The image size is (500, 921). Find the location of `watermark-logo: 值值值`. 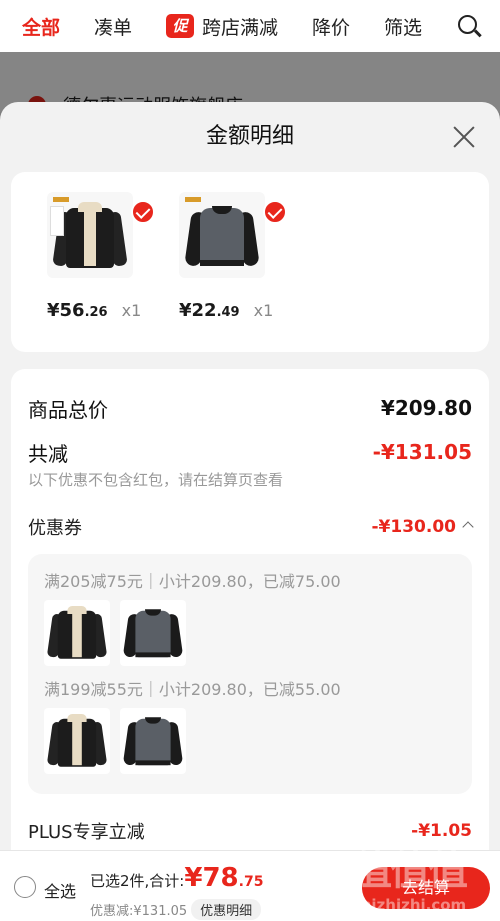

watermark-logo: 值值值 is located at coordinates (410, 871).